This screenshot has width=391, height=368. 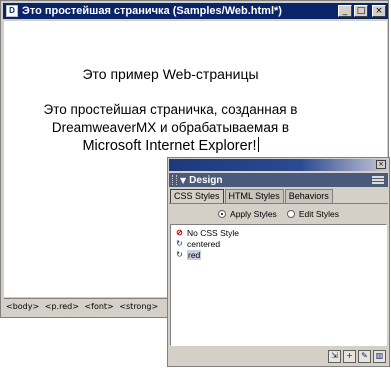 I want to click on style-mode-radios: Apply Styles Edit Styles, so click(x=278, y=214).